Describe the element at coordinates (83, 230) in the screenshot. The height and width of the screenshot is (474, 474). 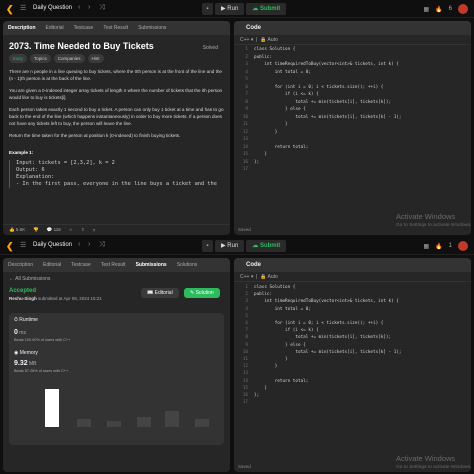
I see `share-icon: ⇪` at that location.